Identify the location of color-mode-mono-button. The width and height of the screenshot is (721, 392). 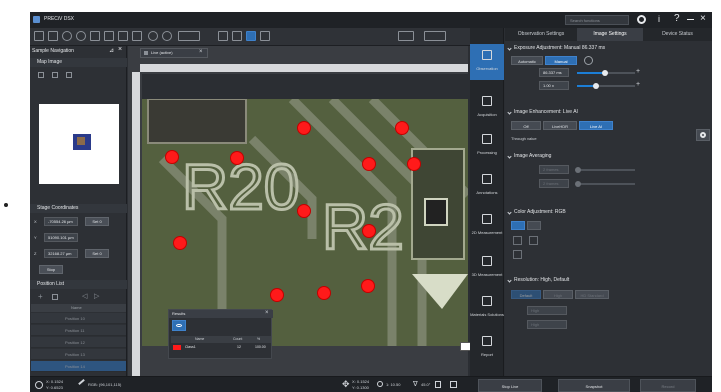
(534, 225).